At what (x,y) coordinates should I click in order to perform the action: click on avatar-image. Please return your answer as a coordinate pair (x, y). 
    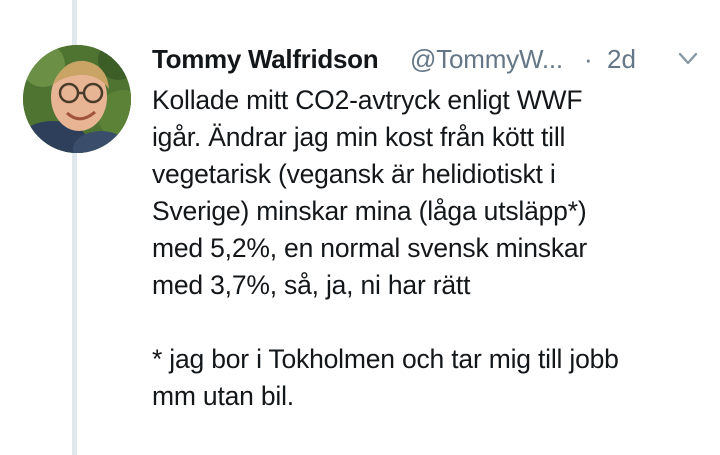
    Looking at the image, I should click on (77, 99).